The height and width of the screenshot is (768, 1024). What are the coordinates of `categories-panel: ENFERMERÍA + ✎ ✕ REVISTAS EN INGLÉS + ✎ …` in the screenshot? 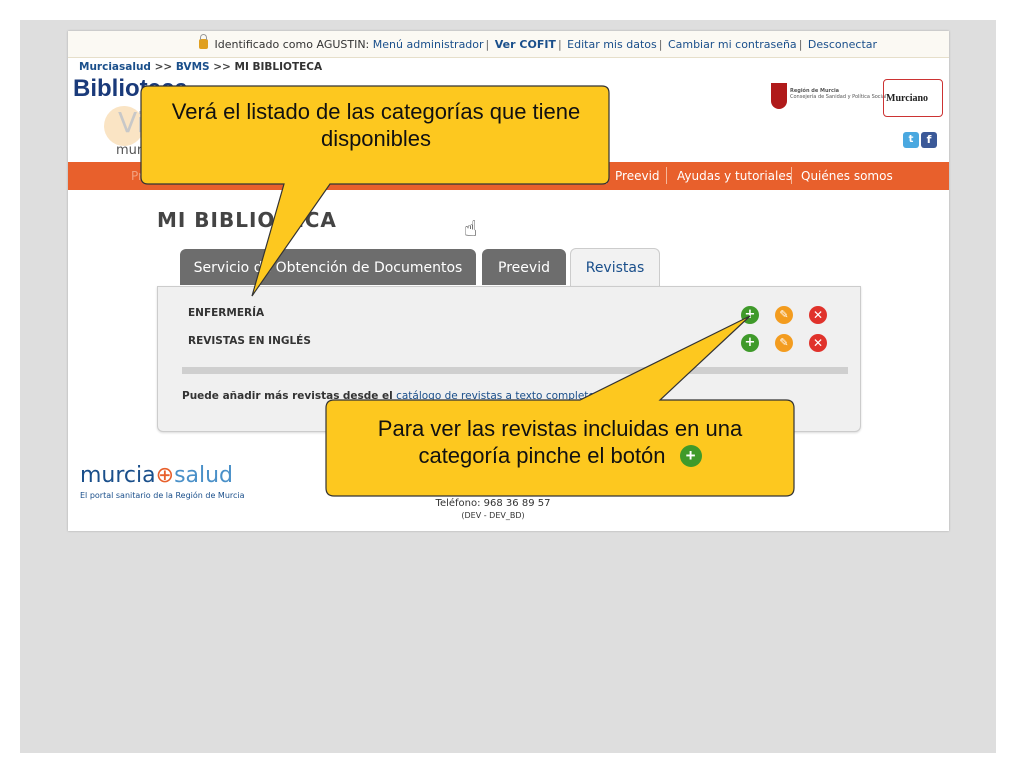 It's located at (509, 359).